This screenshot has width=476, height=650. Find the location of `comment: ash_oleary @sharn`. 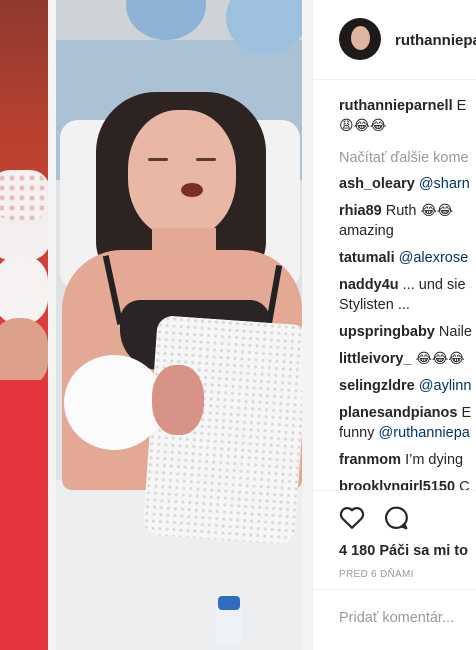

comment: ash_oleary @sharn is located at coordinates (407, 184).